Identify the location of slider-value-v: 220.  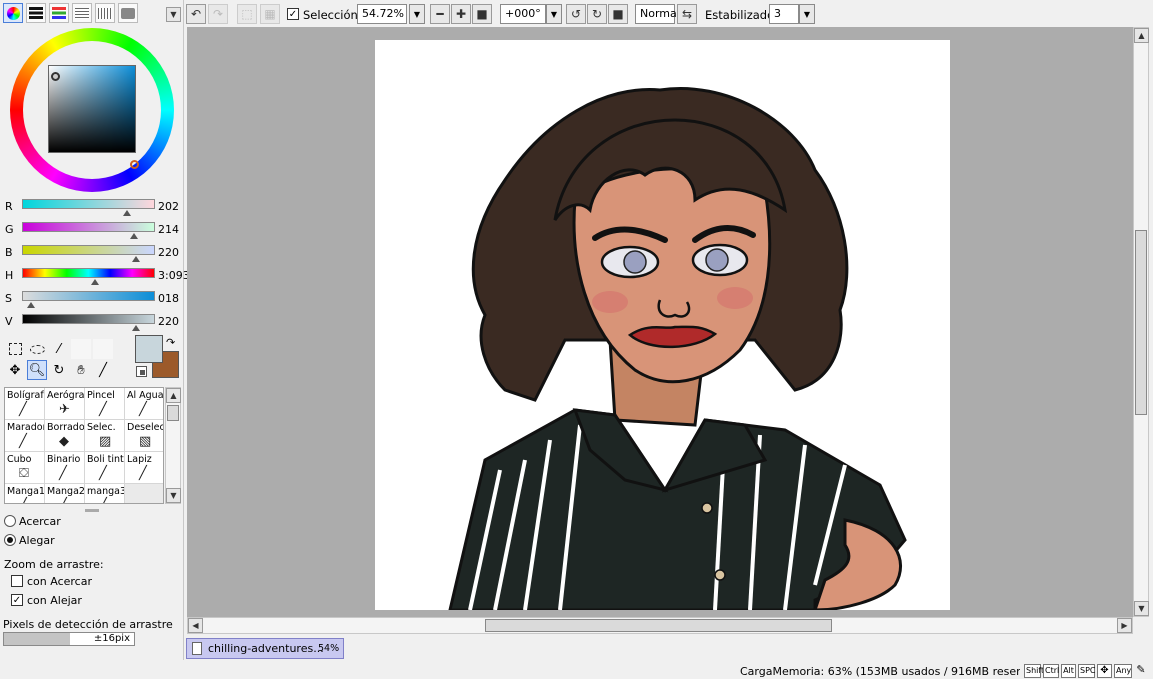
(168, 321).